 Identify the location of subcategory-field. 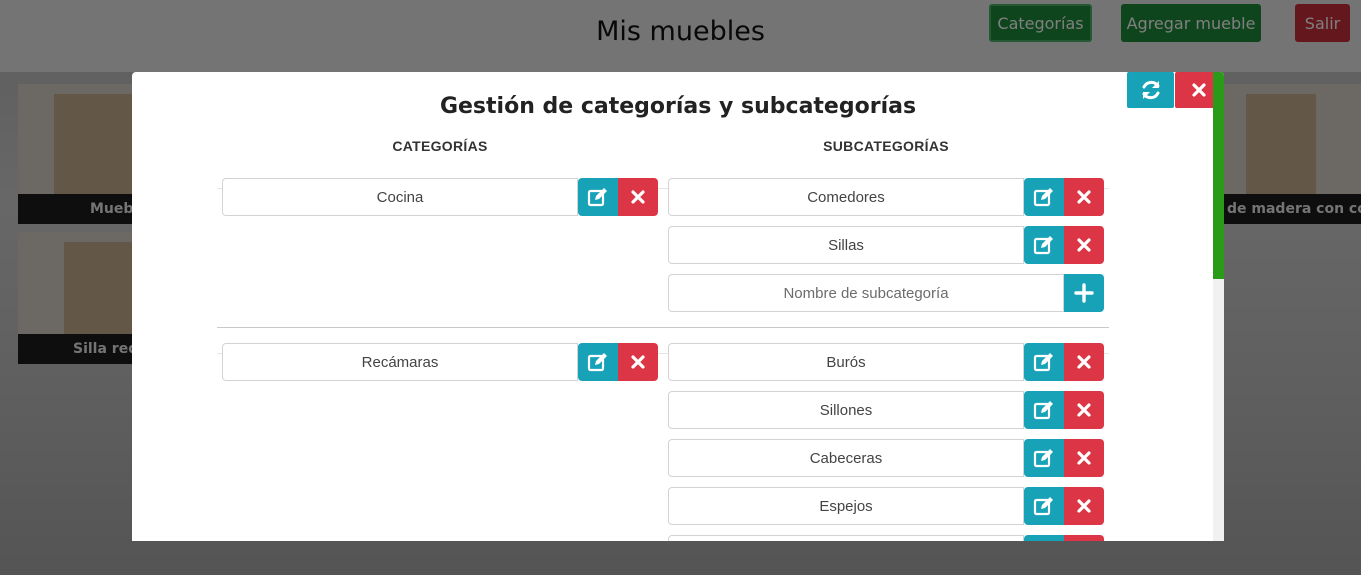
(846, 538).